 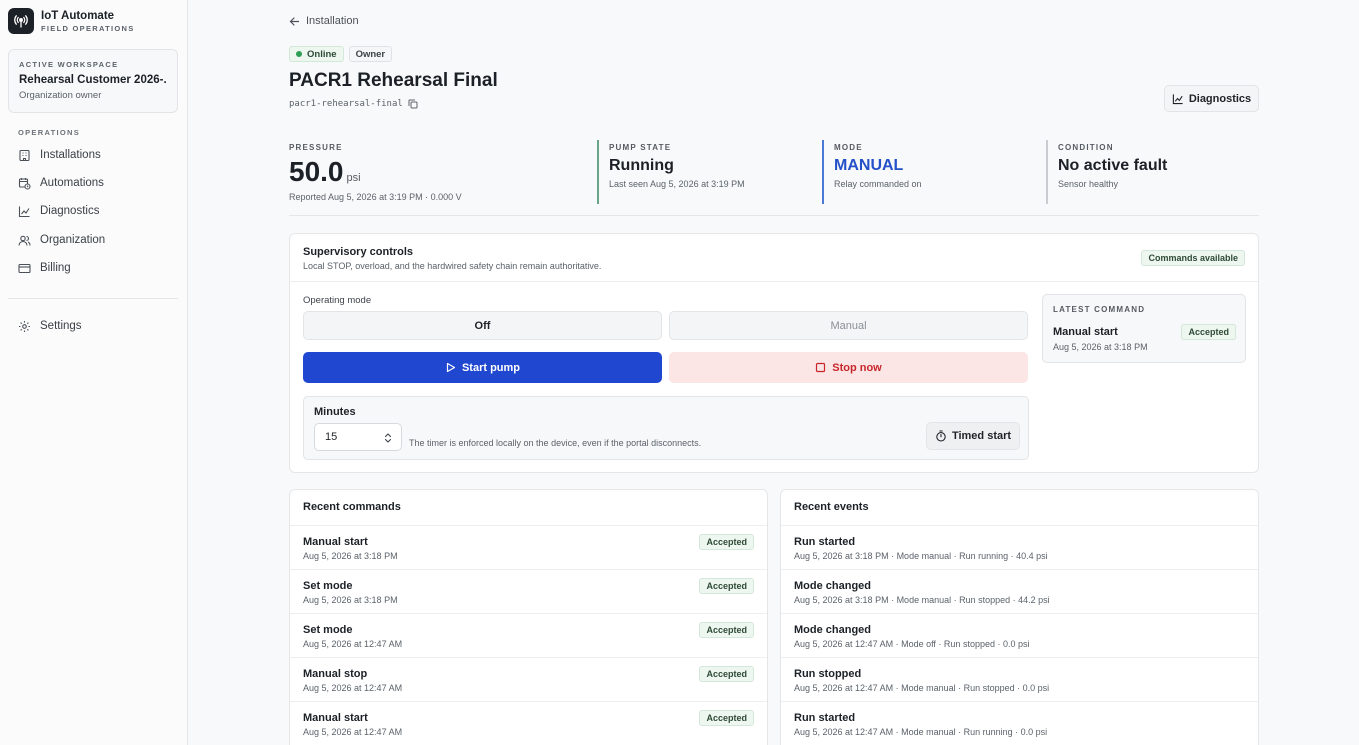 I want to click on command-name: Manual stop, so click(x=335, y=674).